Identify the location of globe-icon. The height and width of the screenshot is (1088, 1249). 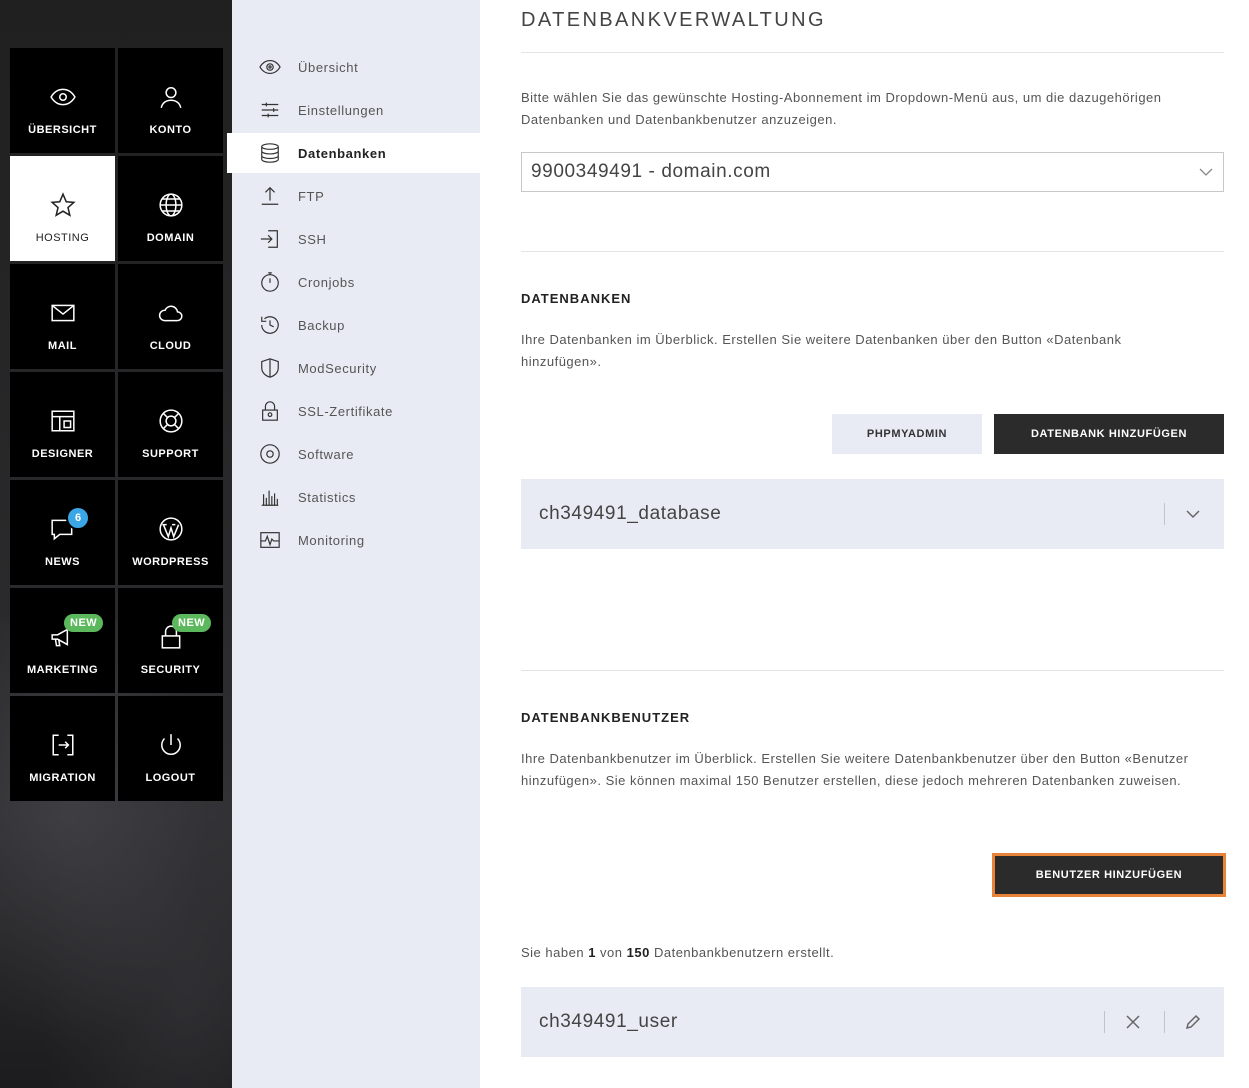
(171, 205).